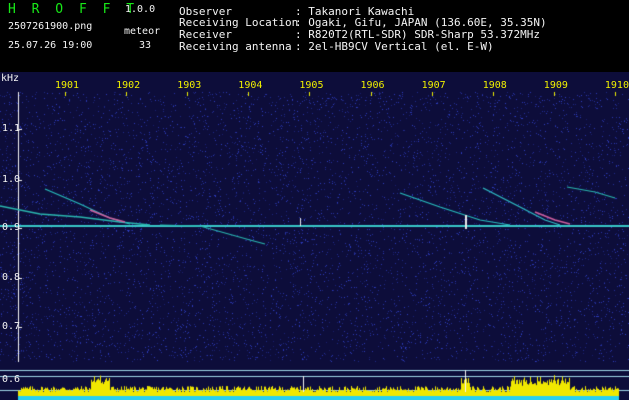 The height and width of the screenshot is (400, 629). What do you see at coordinates (394, 46) in the screenshot?
I see `antenna-value: : 2el-HB9CV Vertical (el. E-W)` at bounding box center [394, 46].